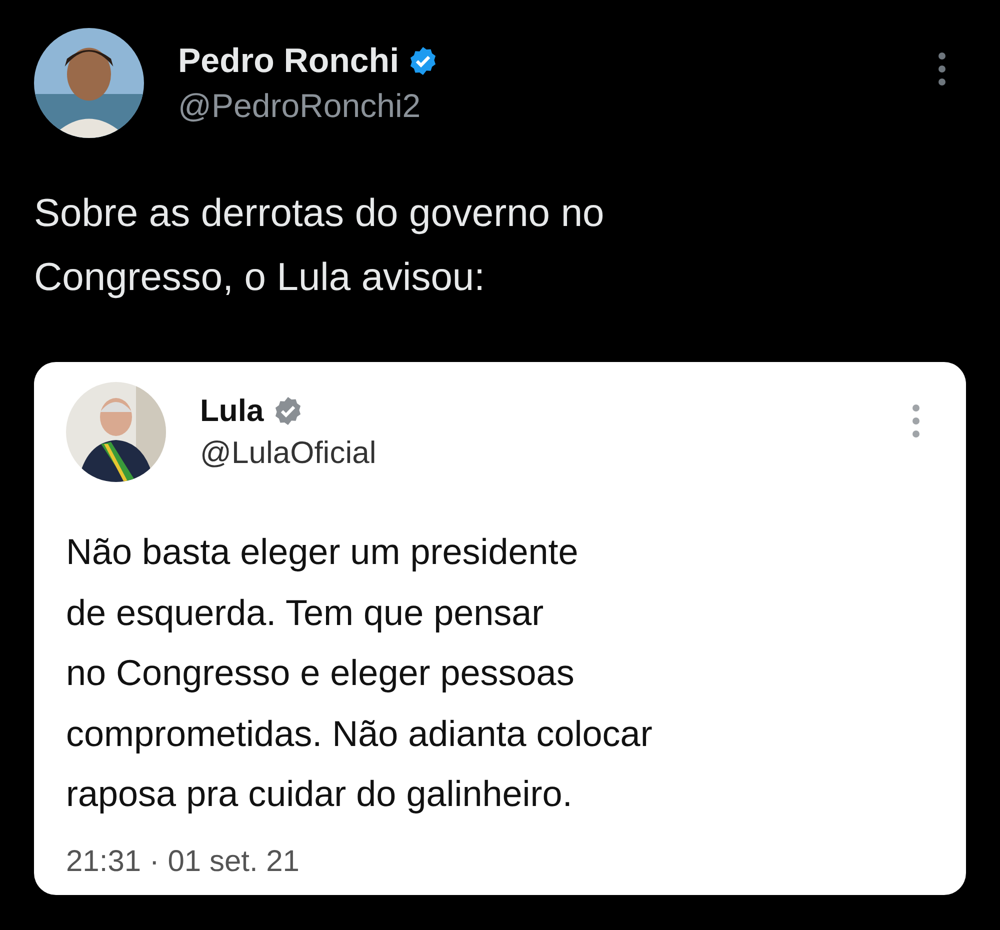  I want to click on author-name: Pedro Ronchi, so click(289, 61).